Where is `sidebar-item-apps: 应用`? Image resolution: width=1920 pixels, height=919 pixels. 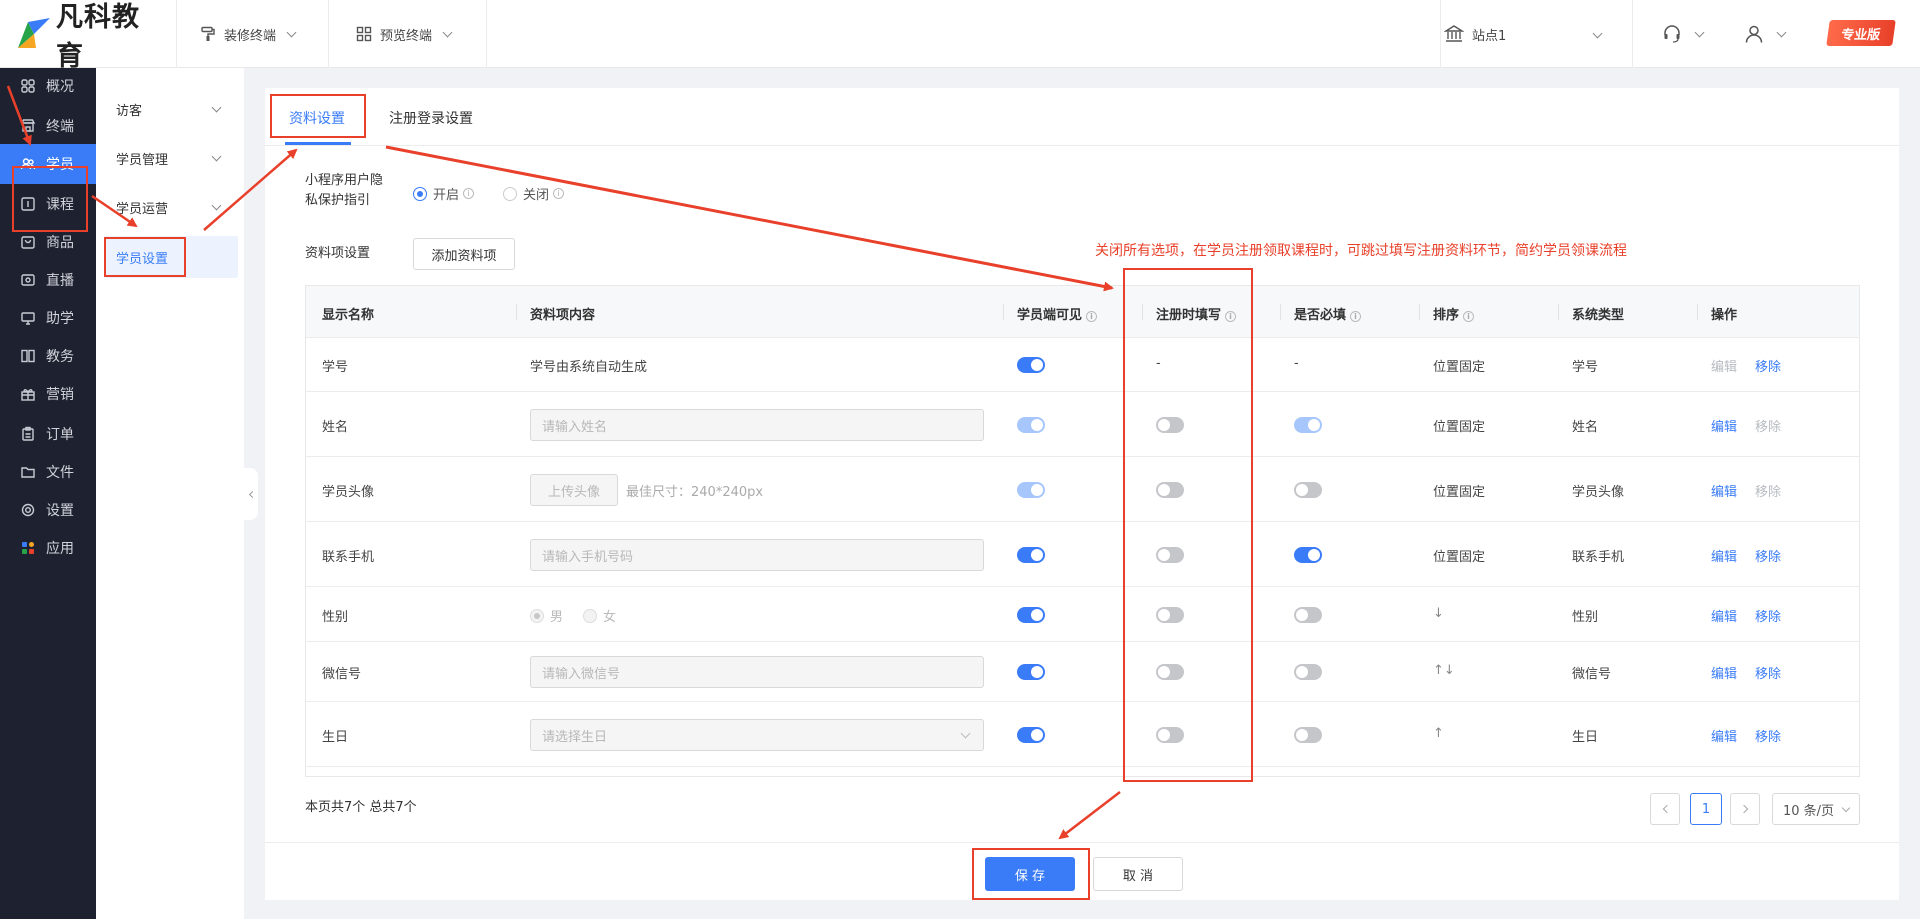 sidebar-item-apps: 应用 is located at coordinates (48, 548).